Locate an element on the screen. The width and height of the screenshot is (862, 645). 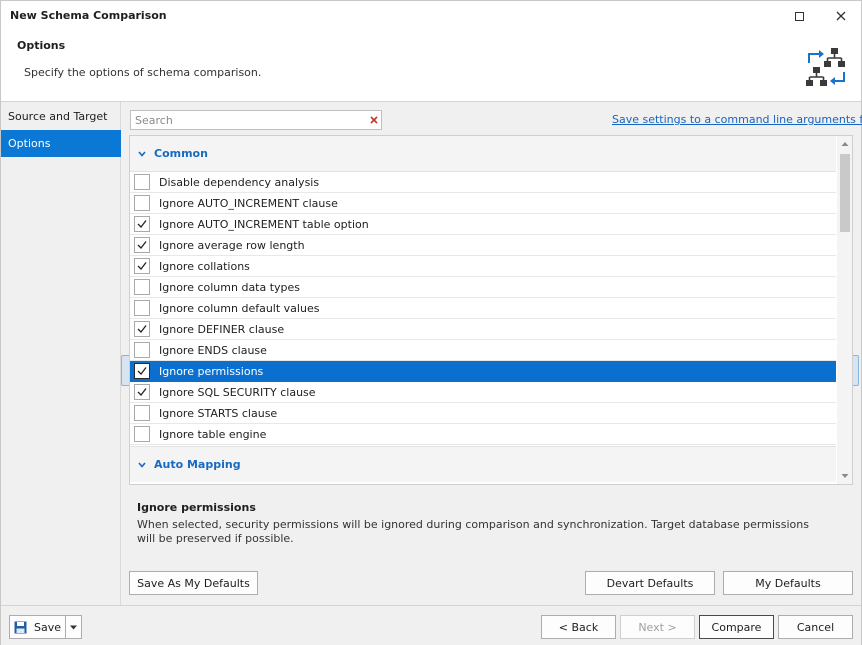
option-description-title: Ignore permissions is located at coordinates (196, 507).